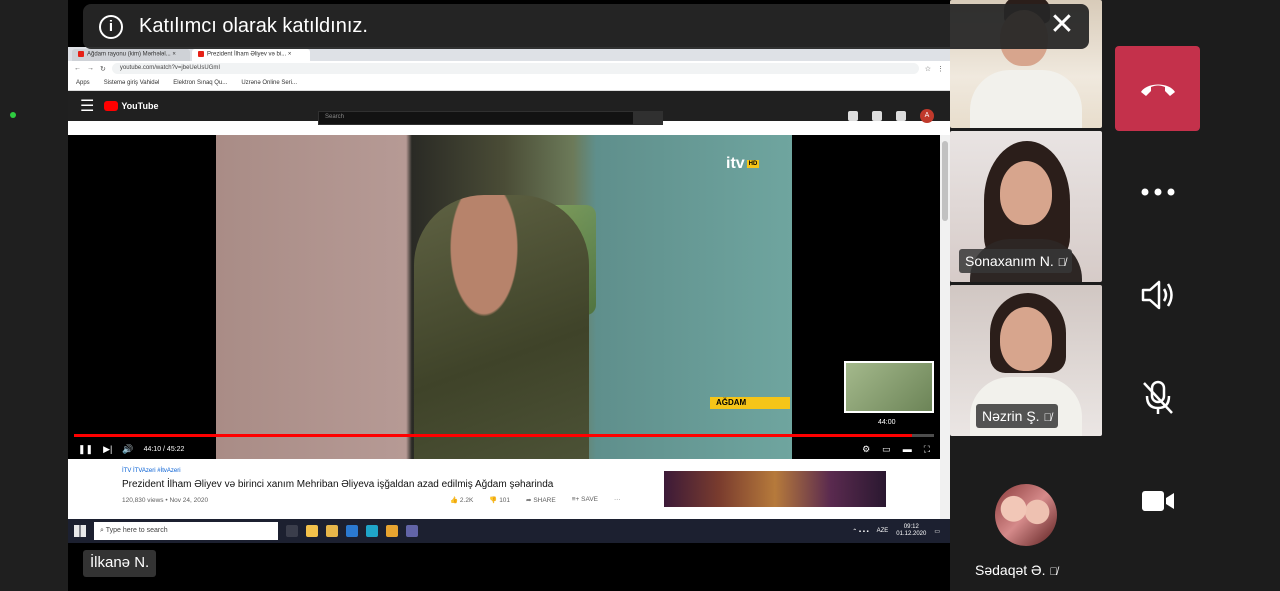  Describe the element at coordinates (750, 403) in the screenshot. I see `location-caption: AĞDAM` at that location.